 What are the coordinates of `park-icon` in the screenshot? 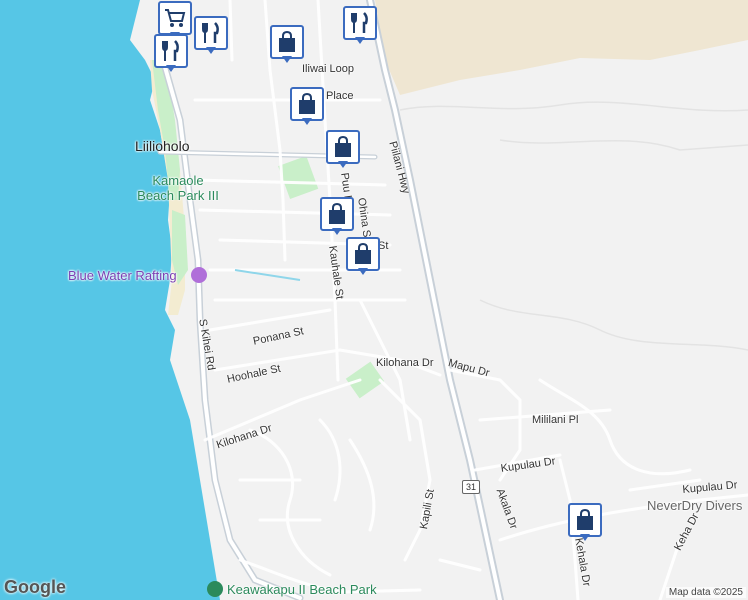 It's located at (215, 589).